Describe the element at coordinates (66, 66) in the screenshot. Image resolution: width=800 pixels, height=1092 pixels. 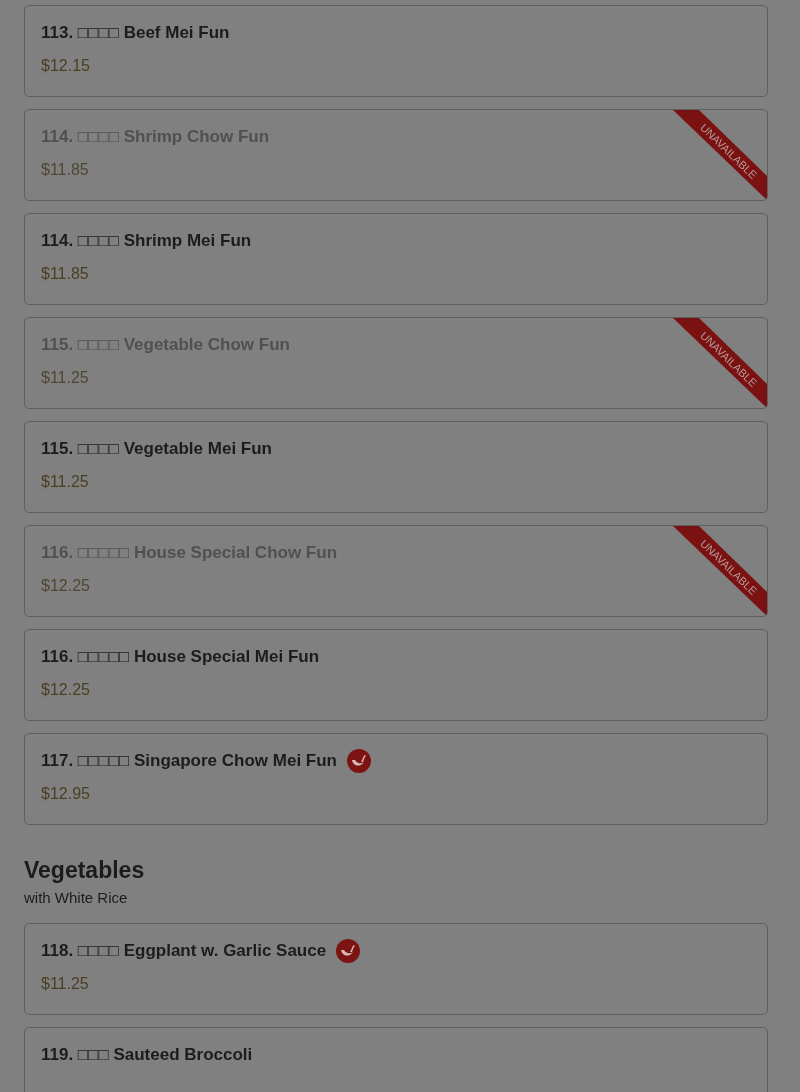
I see `item-price: $12.15` at that location.